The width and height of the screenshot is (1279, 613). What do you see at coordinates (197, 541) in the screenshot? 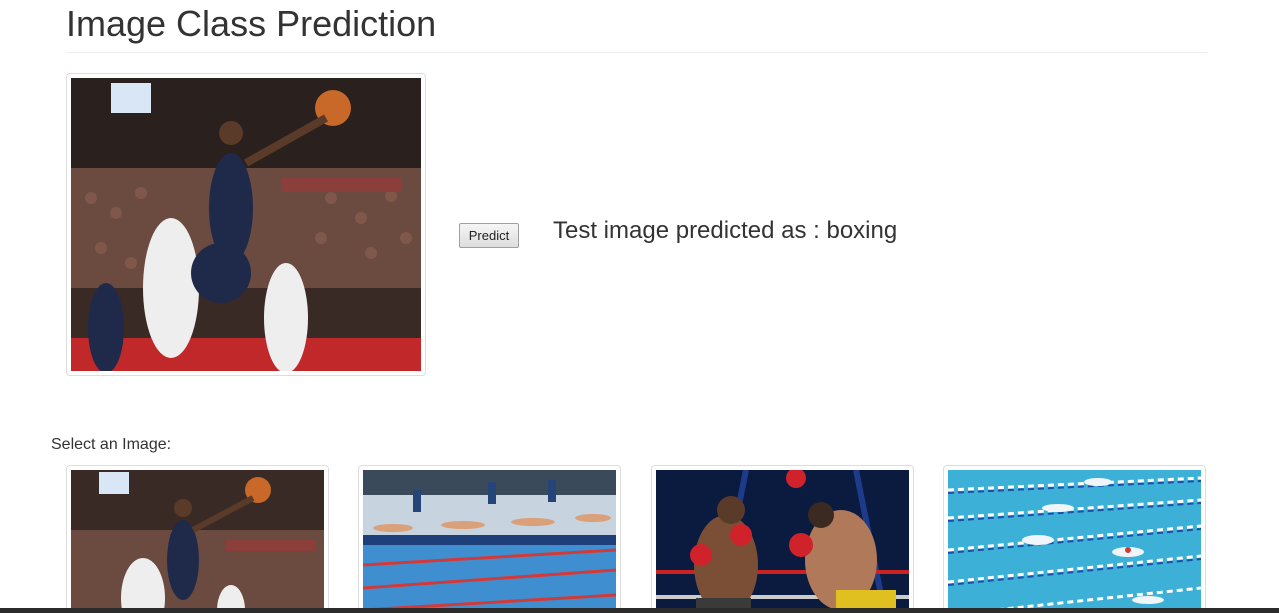
I see `gallery-image-basketball` at bounding box center [197, 541].